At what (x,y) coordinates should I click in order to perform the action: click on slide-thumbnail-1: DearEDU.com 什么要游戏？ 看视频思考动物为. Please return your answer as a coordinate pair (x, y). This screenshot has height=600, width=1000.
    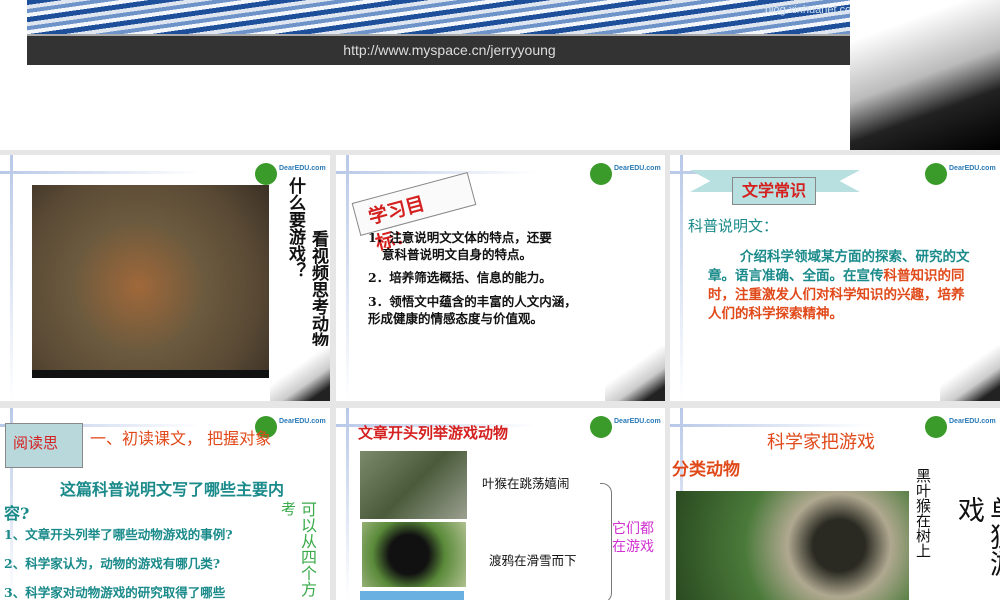
    Looking at the image, I should click on (165, 278).